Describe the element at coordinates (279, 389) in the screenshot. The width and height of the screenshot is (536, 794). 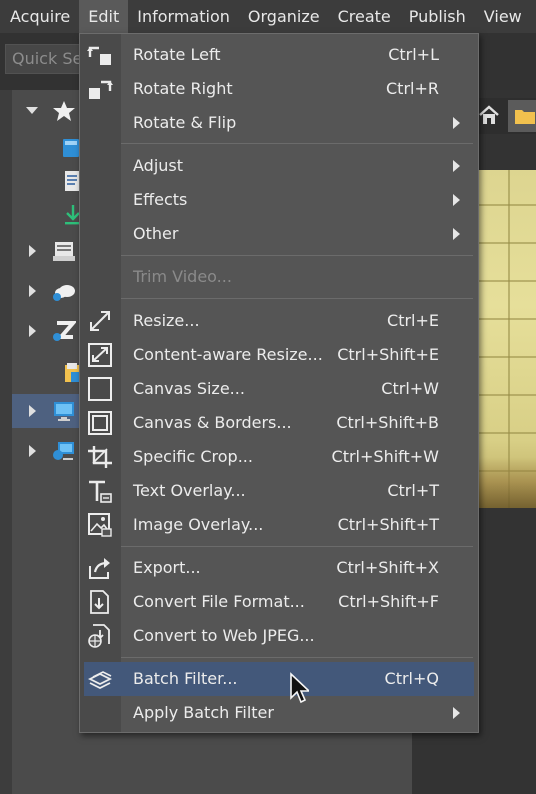
I see `menu-item-canvas-size: Canvas Size... Ctrl+W` at that location.